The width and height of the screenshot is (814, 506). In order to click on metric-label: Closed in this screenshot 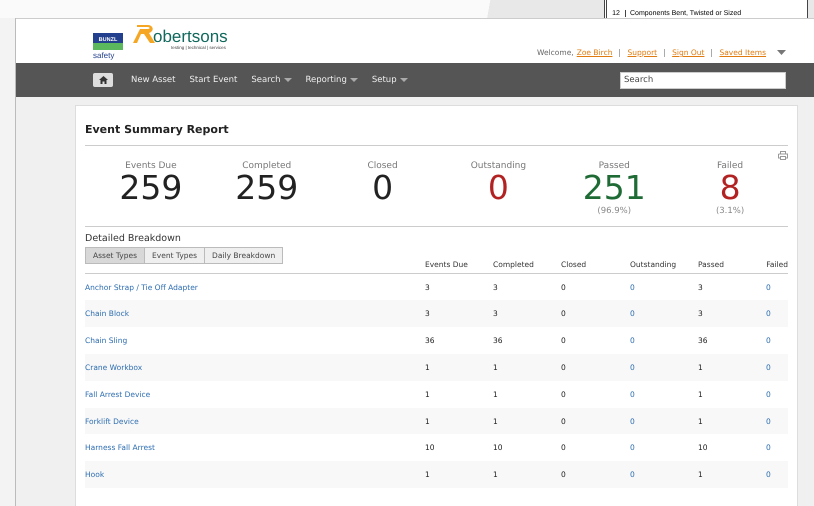, I will do `click(382, 166)`.